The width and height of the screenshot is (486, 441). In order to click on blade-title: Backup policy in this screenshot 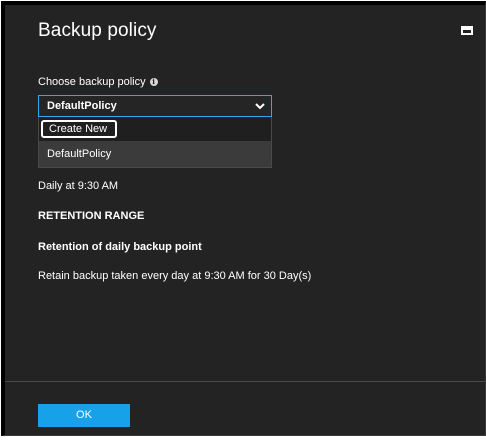, I will do `click(97, 30)`.